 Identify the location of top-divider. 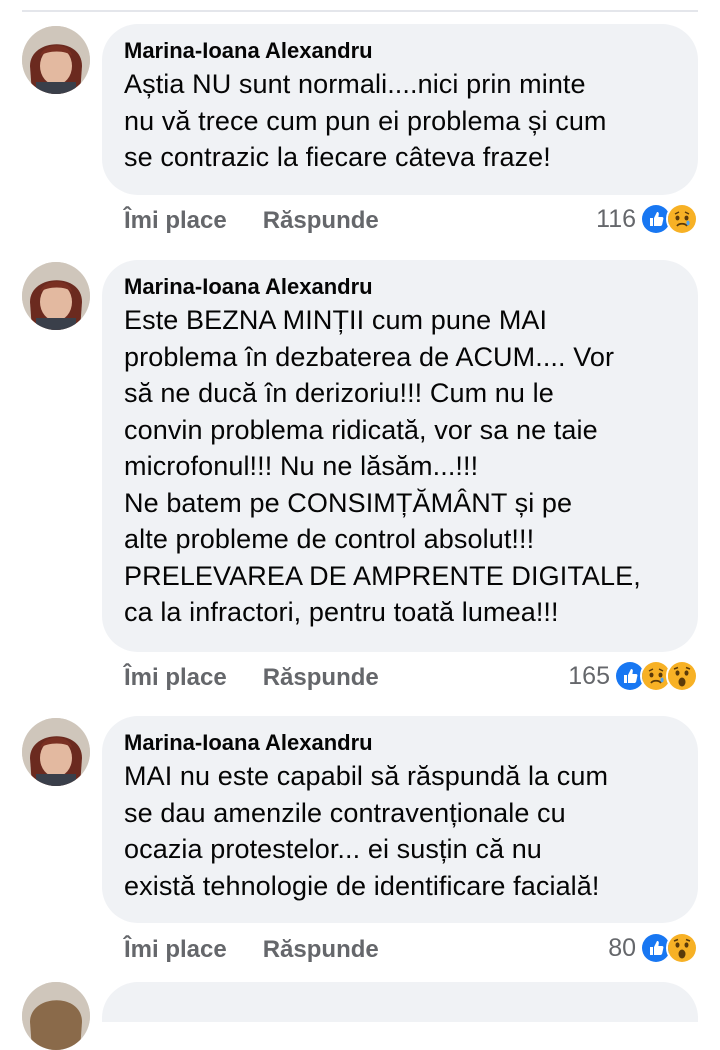
(360, 11).